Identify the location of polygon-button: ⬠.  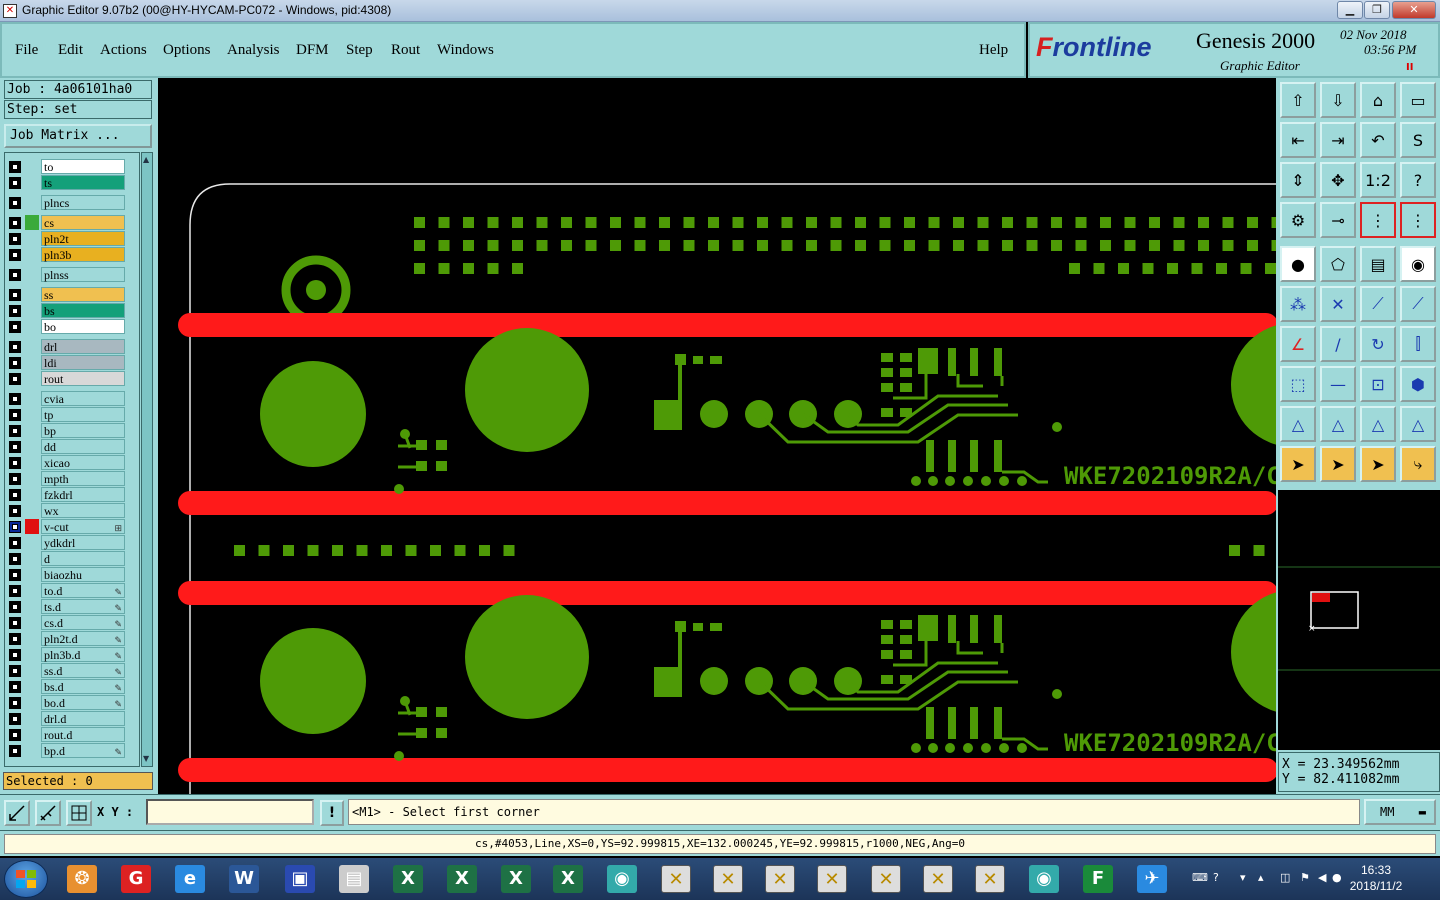
(1338, 264).